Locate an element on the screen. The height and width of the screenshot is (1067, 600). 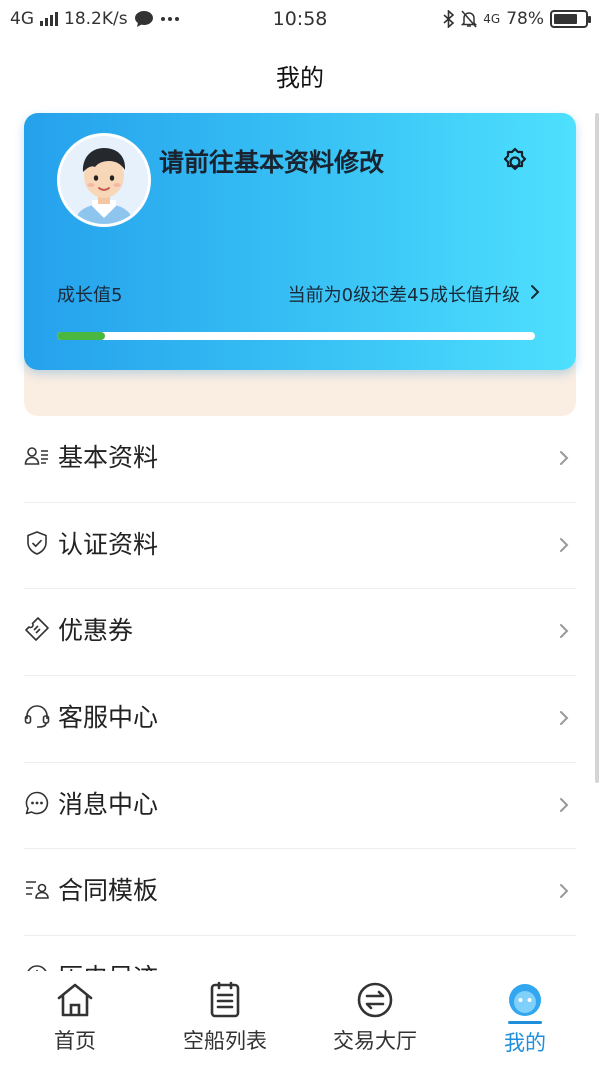
tab-profile: 我的 is located at coordinates (525, 1021).